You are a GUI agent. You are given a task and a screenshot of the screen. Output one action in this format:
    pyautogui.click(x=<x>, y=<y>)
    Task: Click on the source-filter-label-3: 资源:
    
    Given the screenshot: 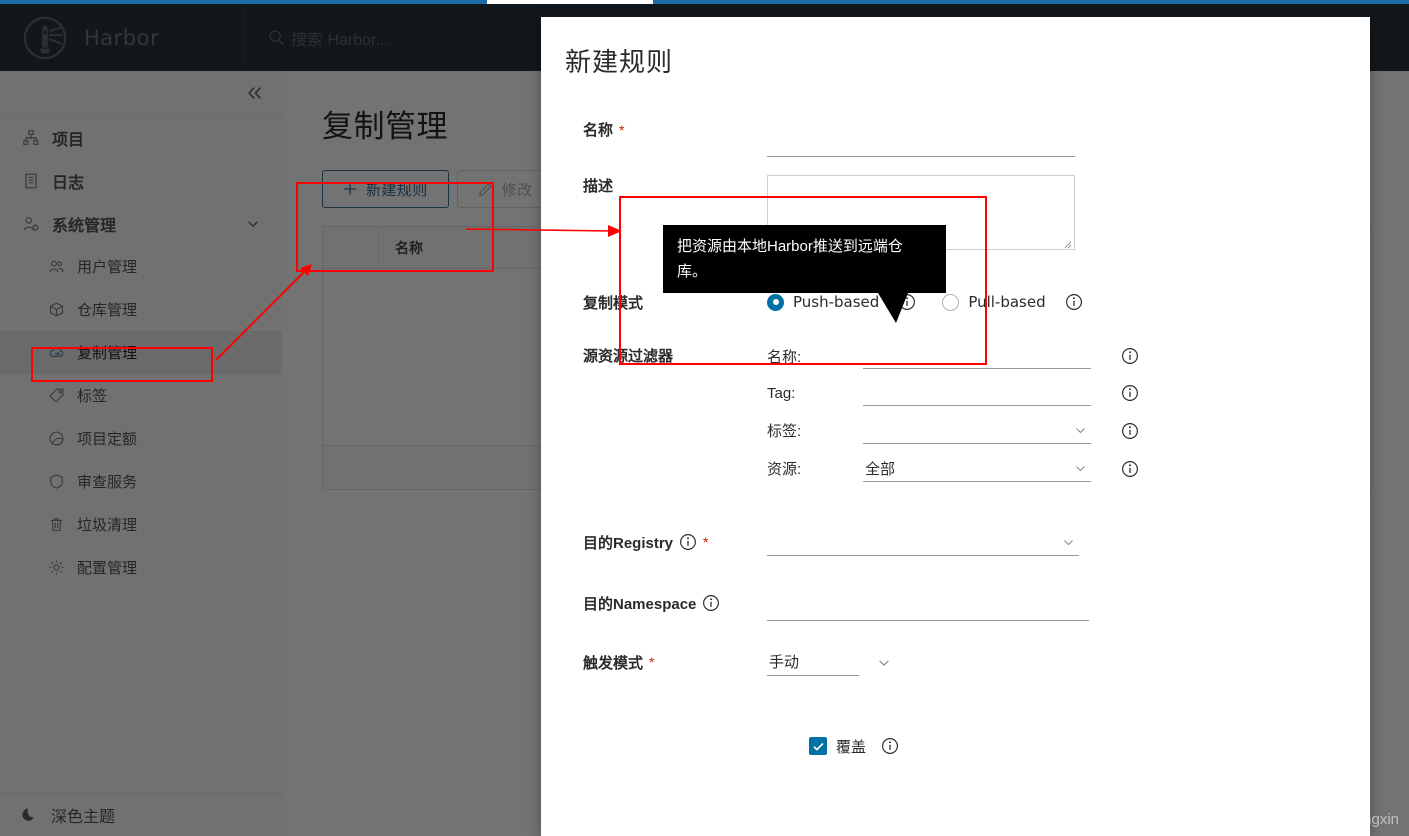 What is the action you would take?
    pyautogui.click(x=784, y=469)
    